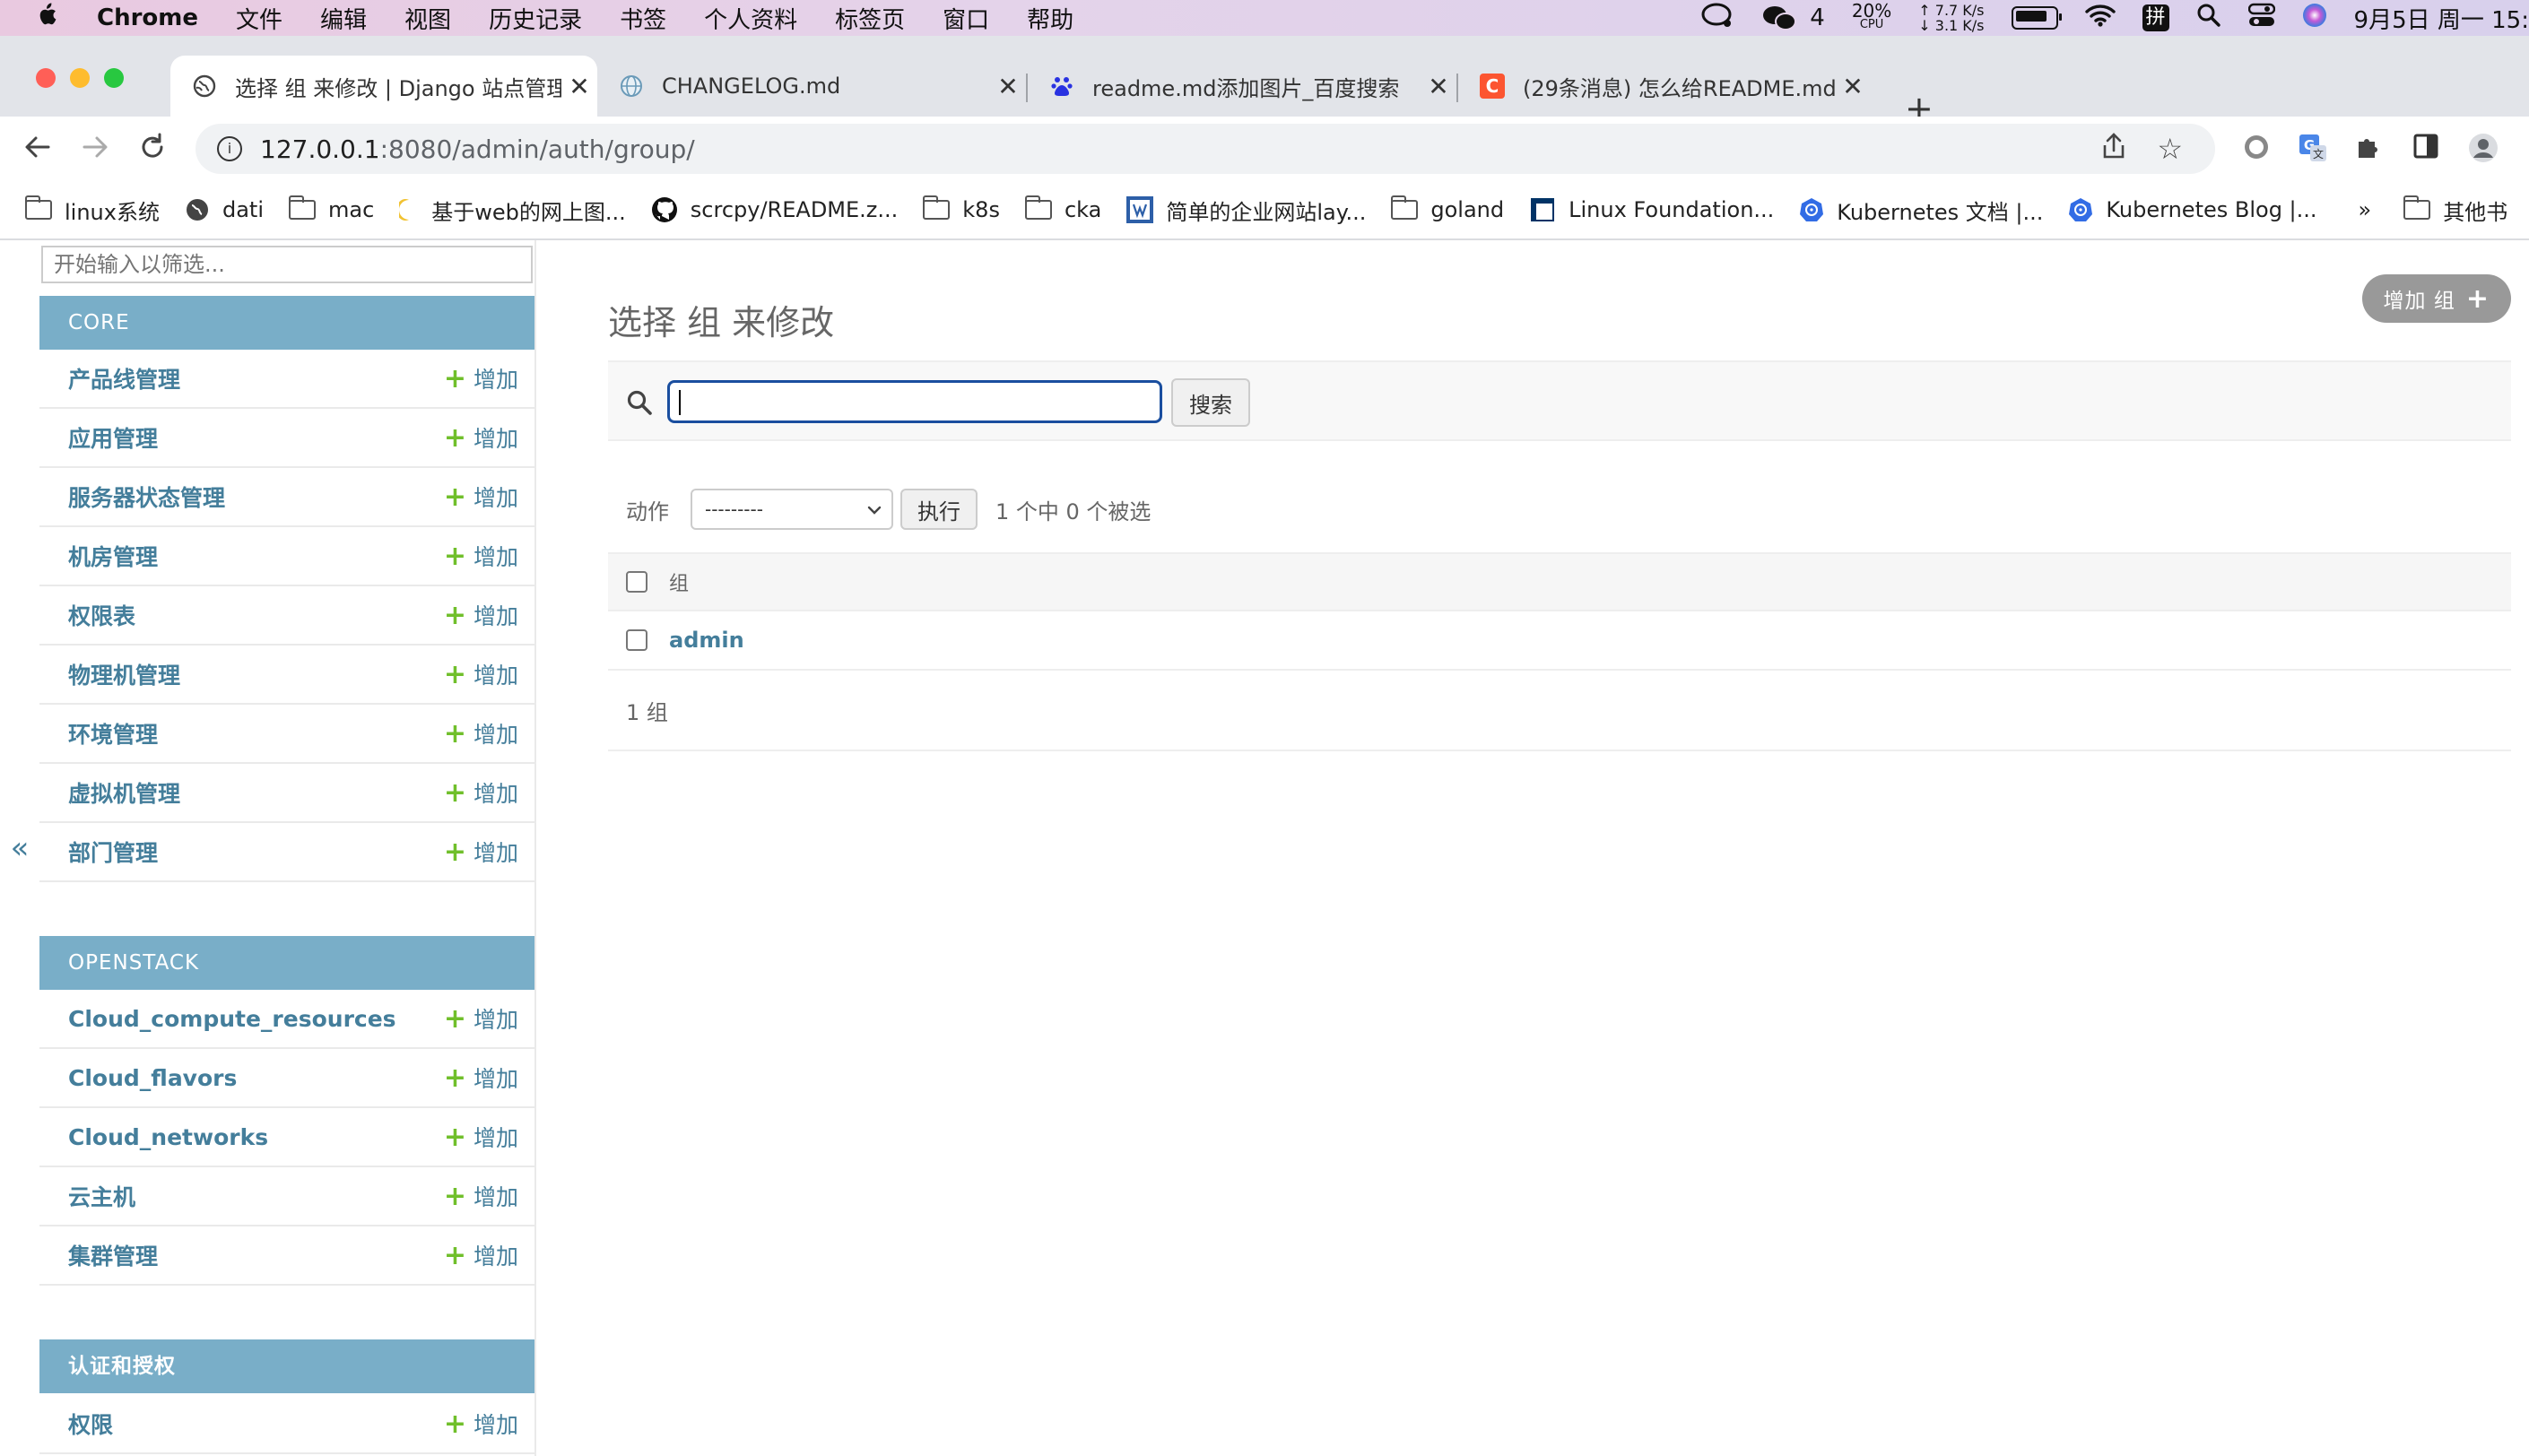  I want to click on translate-extension-icon: G文, so click(2313, 151).